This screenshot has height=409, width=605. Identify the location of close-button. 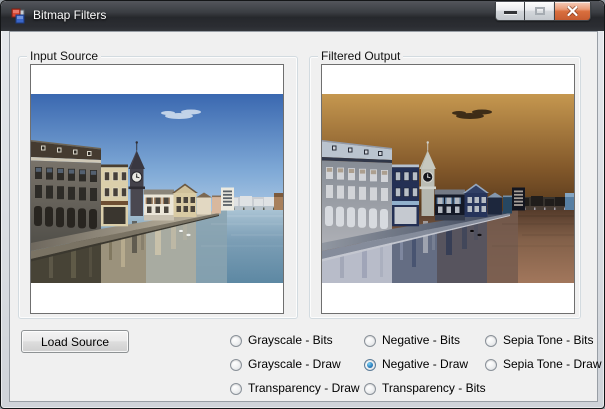
(572, 11).